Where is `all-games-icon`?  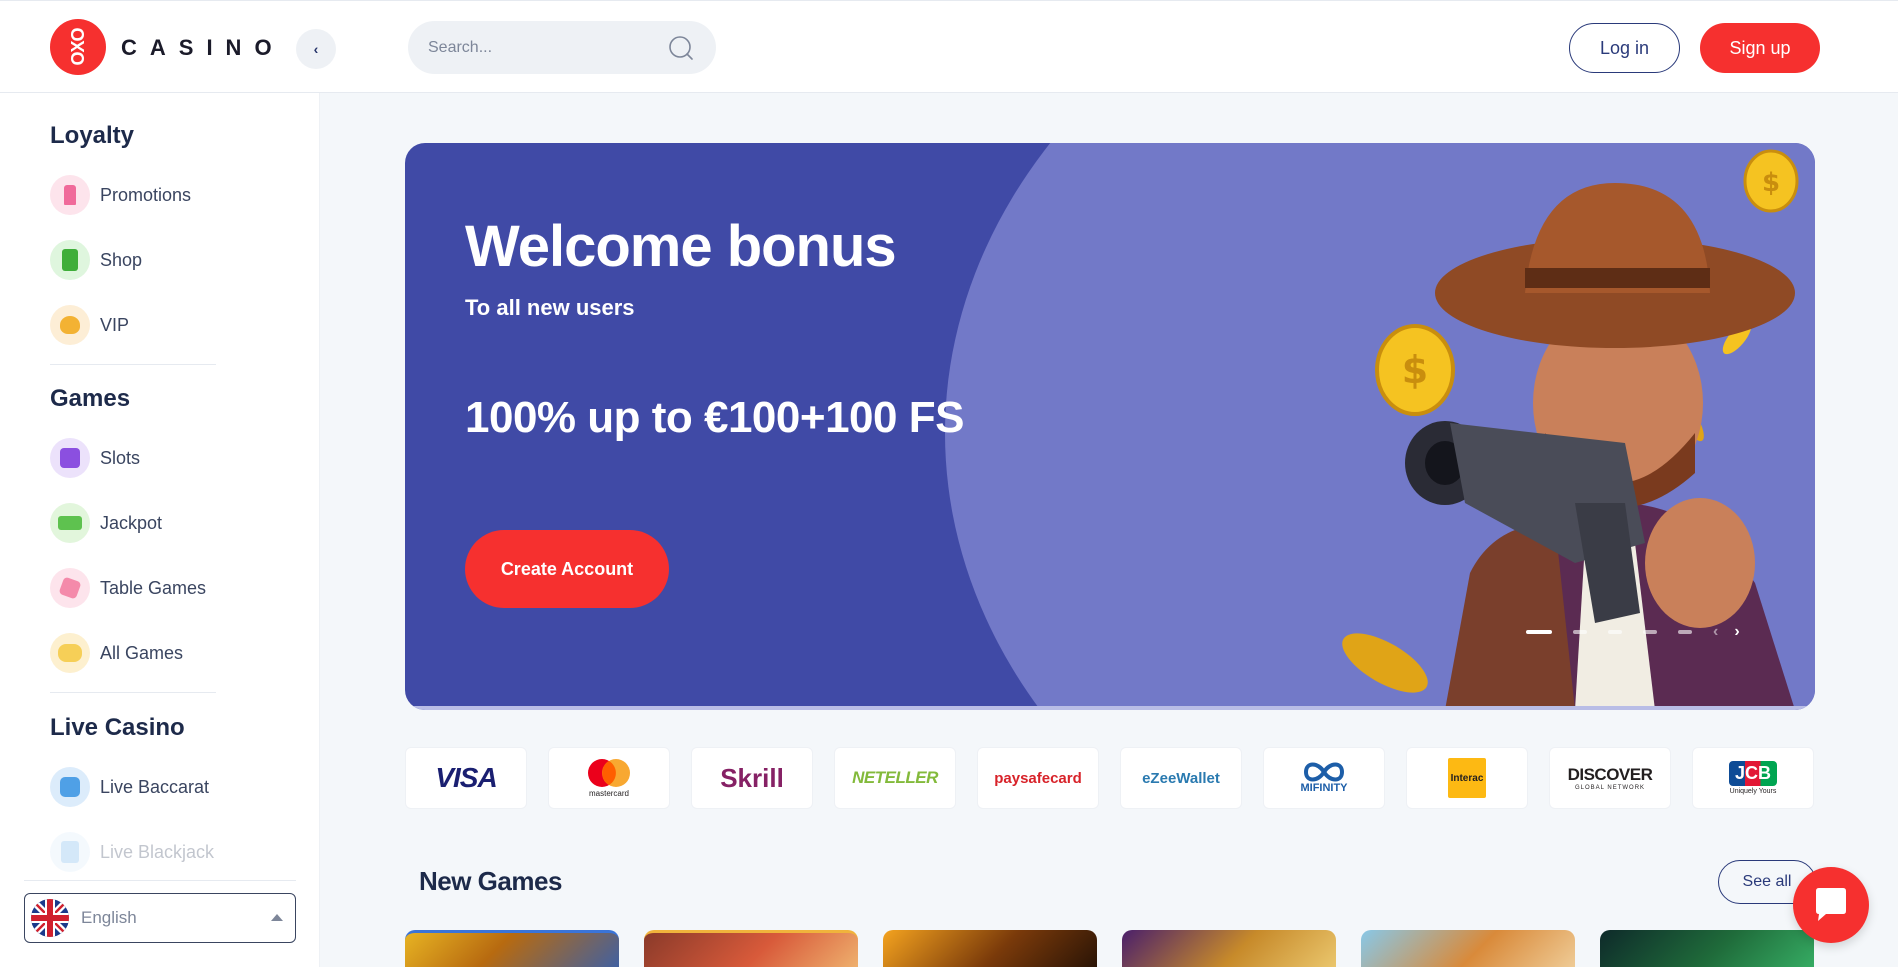
all-games-icon is located at coordinates (70, 653).